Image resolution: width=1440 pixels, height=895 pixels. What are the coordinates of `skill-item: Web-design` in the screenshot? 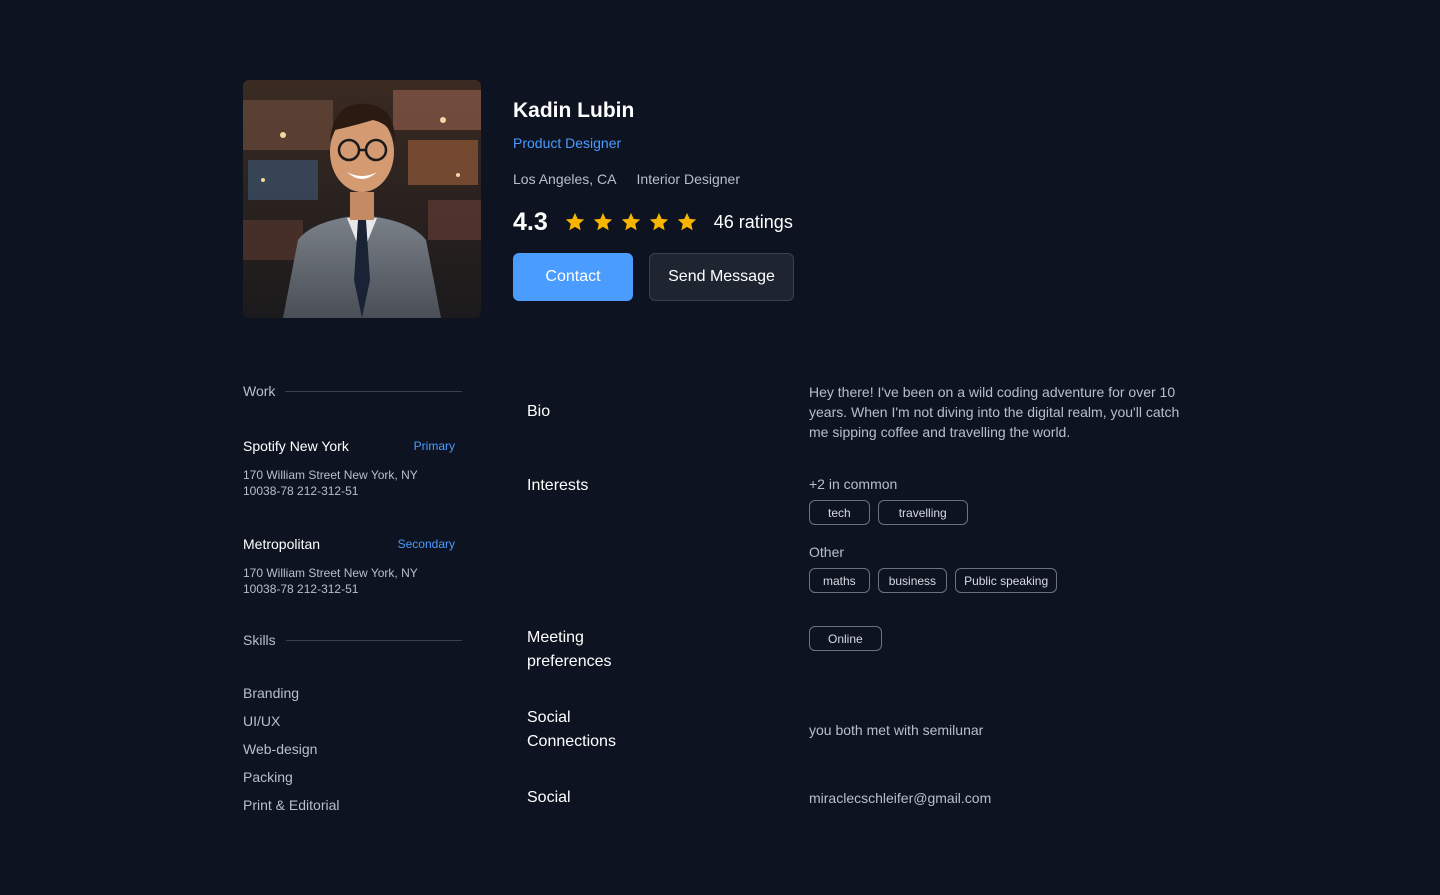 It's located at (280, 749).